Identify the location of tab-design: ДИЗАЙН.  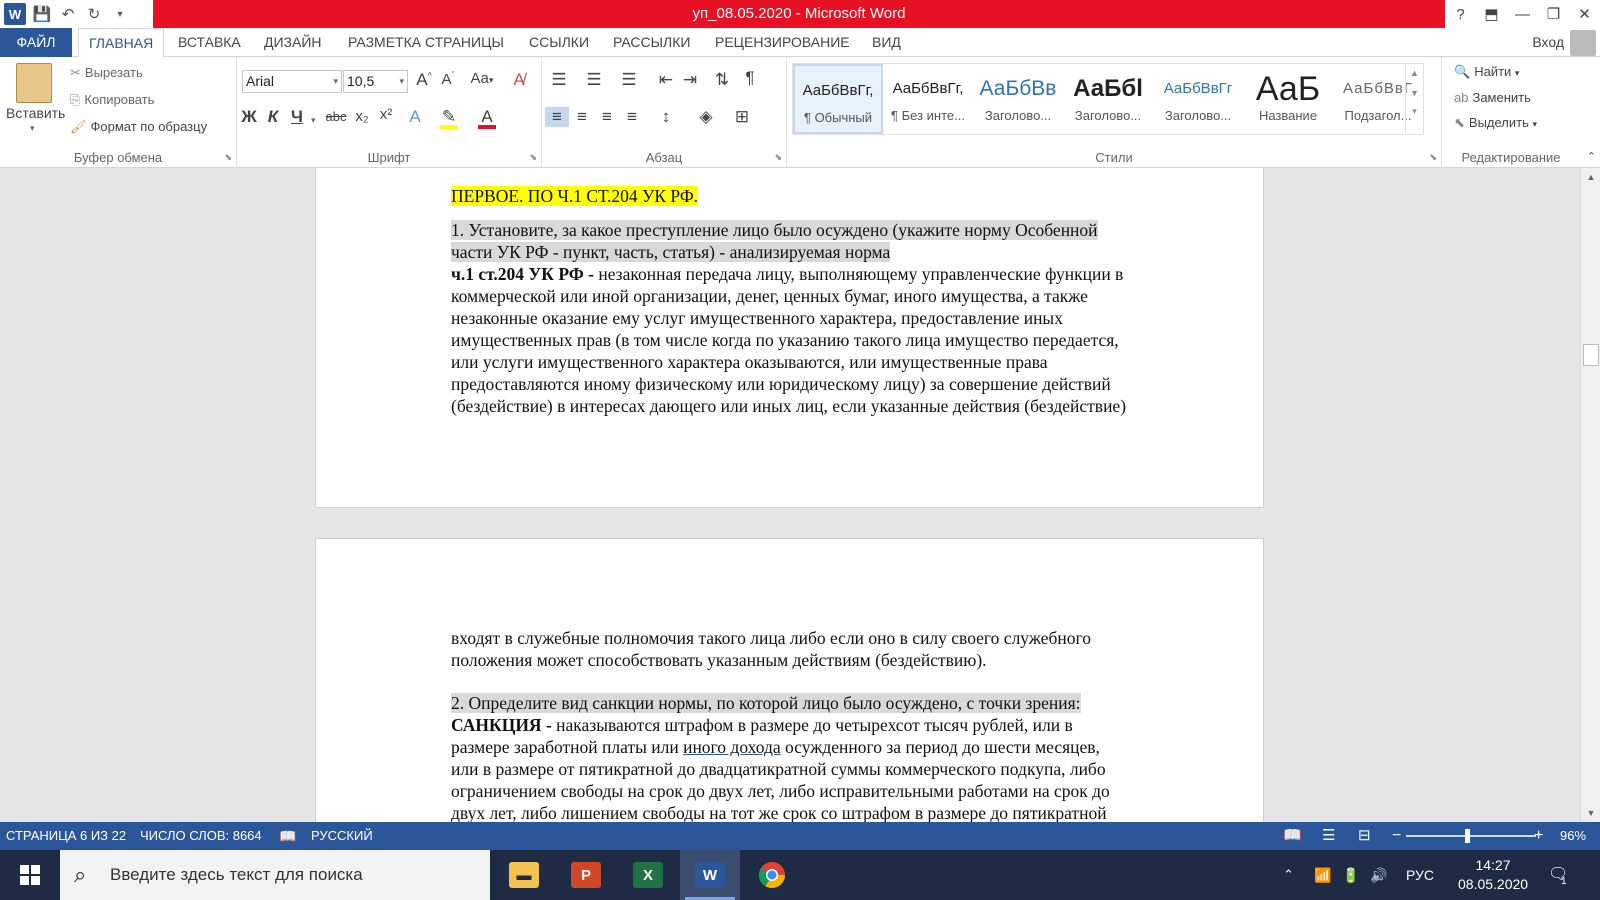
(293, 42).